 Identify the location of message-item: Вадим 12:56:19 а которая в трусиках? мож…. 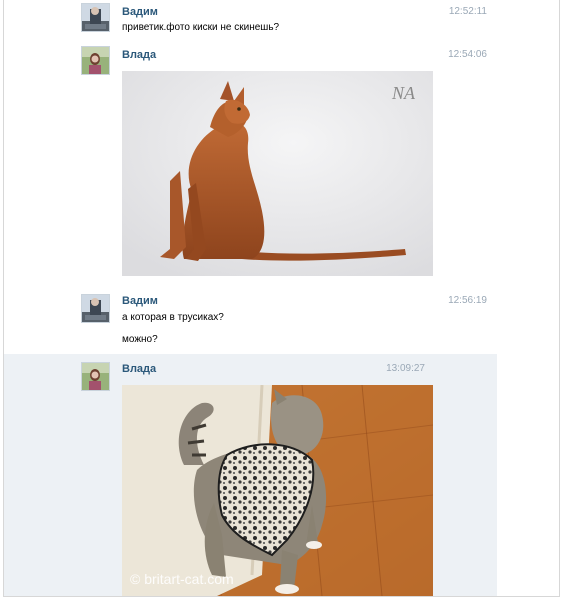
(281, 319).